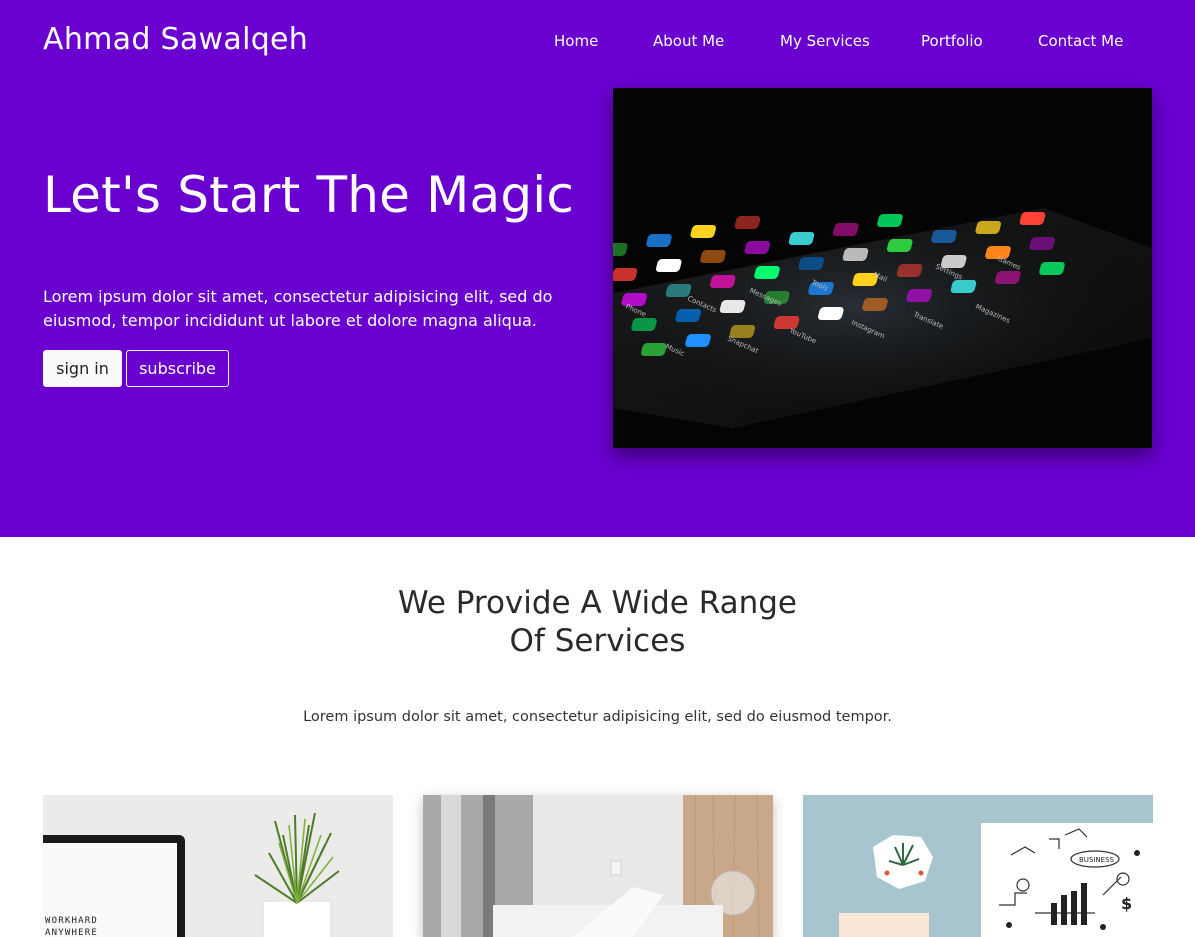 The width and height of the screenshot is (1195, 937). I want to click on subscribe-button: subscribe, so click(177, 368).